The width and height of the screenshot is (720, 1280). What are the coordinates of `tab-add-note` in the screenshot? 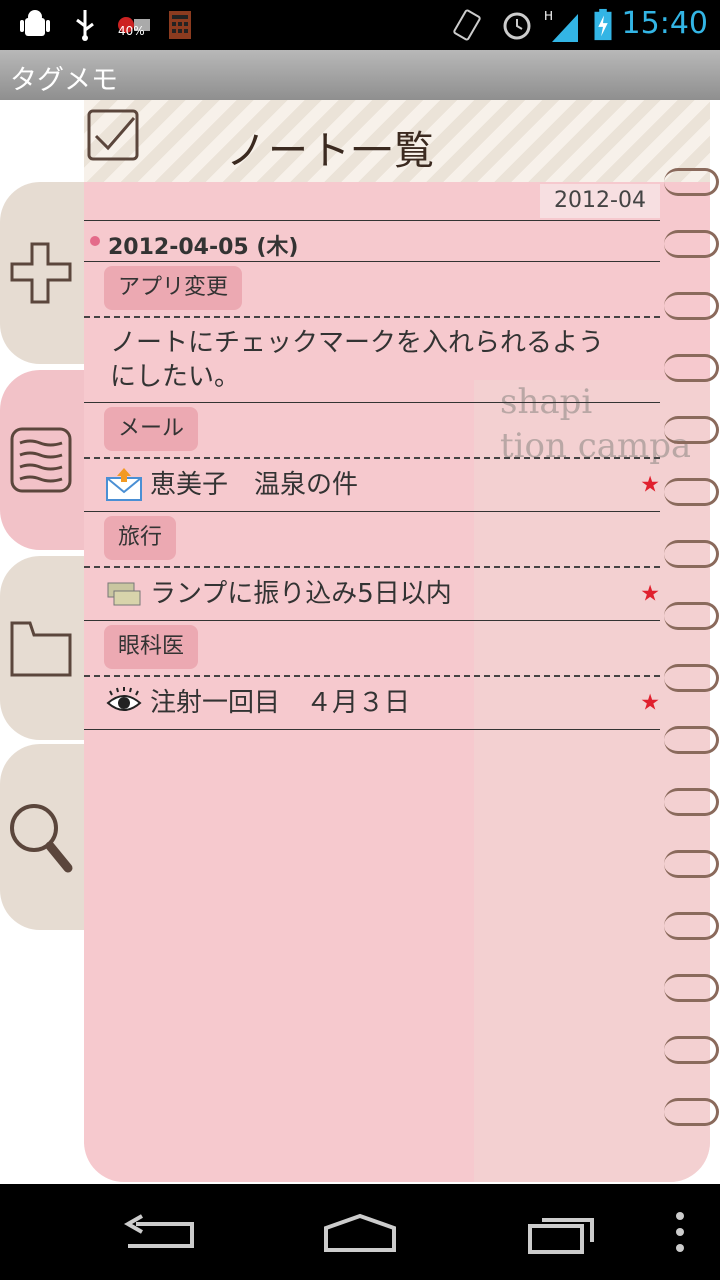 It's located at (46, 273).